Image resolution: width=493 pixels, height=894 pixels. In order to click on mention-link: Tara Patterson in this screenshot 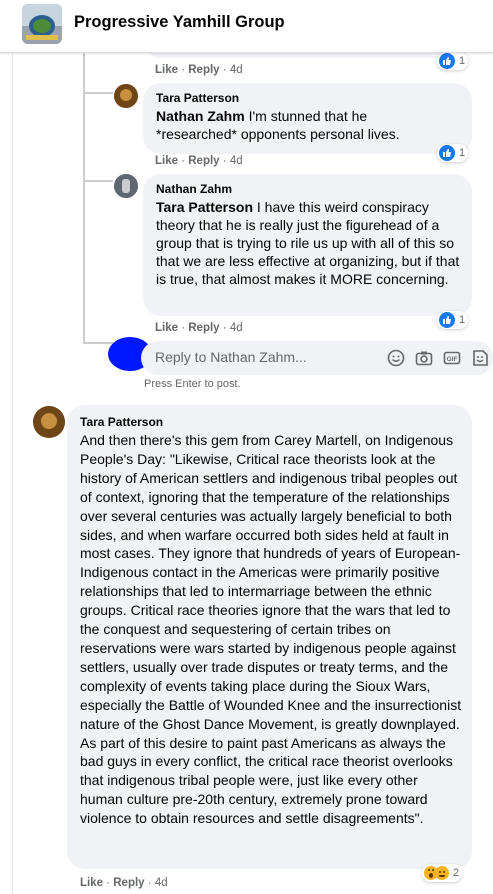, I will do `click(204, 207)`.